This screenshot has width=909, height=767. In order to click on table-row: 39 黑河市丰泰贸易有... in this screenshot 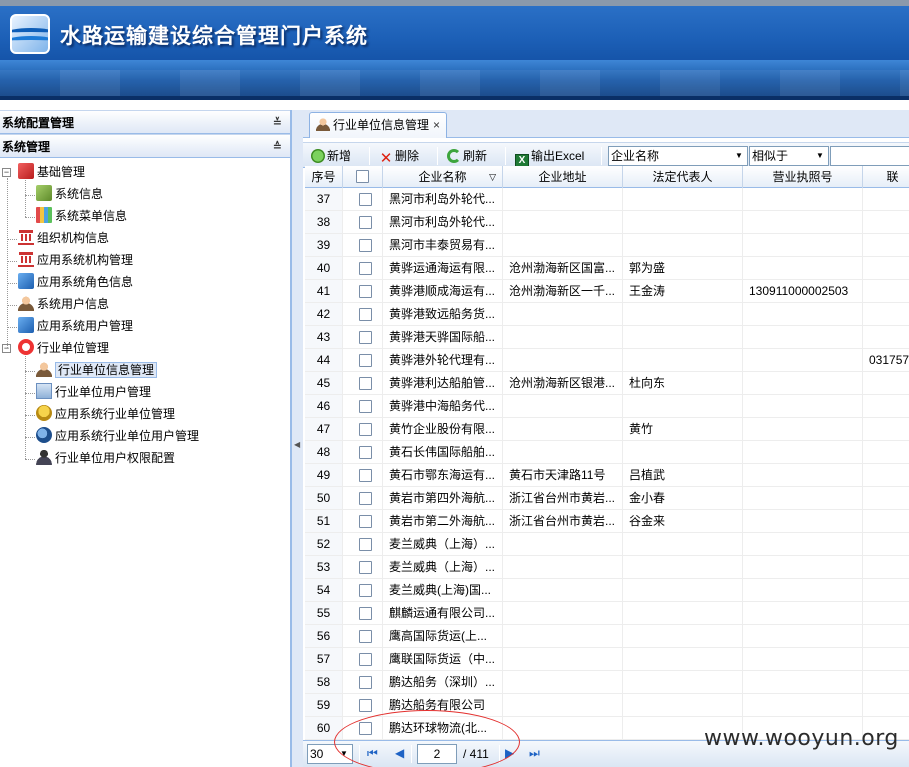, I will do `click(607, 245)`.